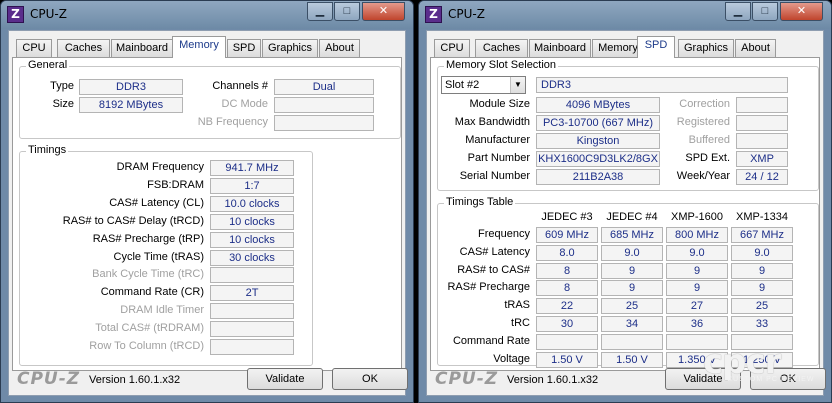  What do you see at coordinates (517, 305) in the screenshot?
I see `timings-row-label: tRAS` at bounding box center [517, 305].